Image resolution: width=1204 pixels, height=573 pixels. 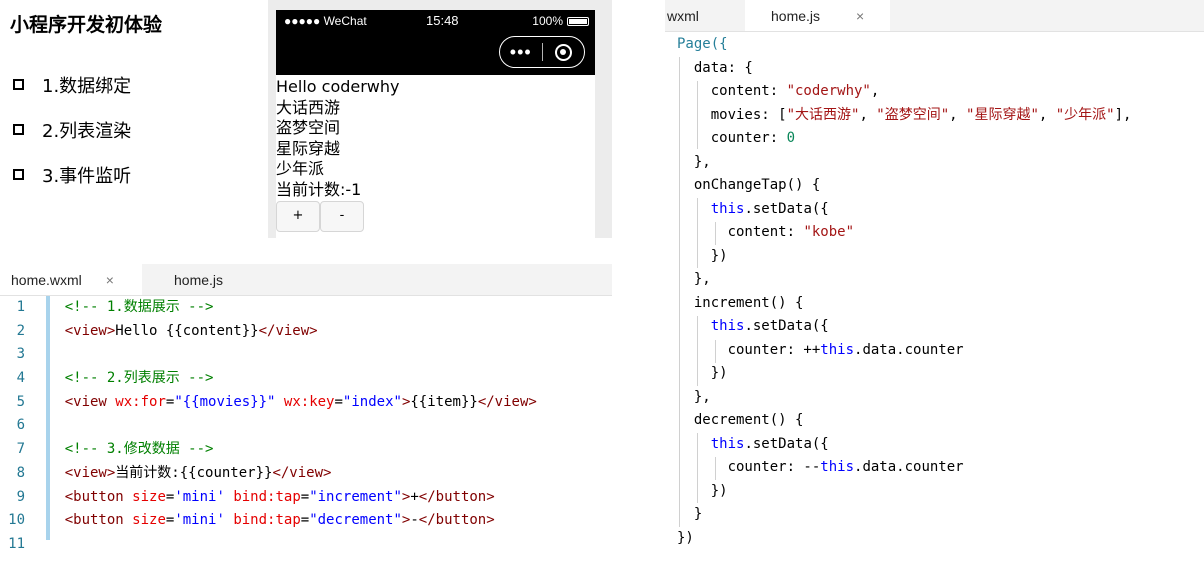 I want to click on list-item: 盗梦空间, so click(x=308, y=127).